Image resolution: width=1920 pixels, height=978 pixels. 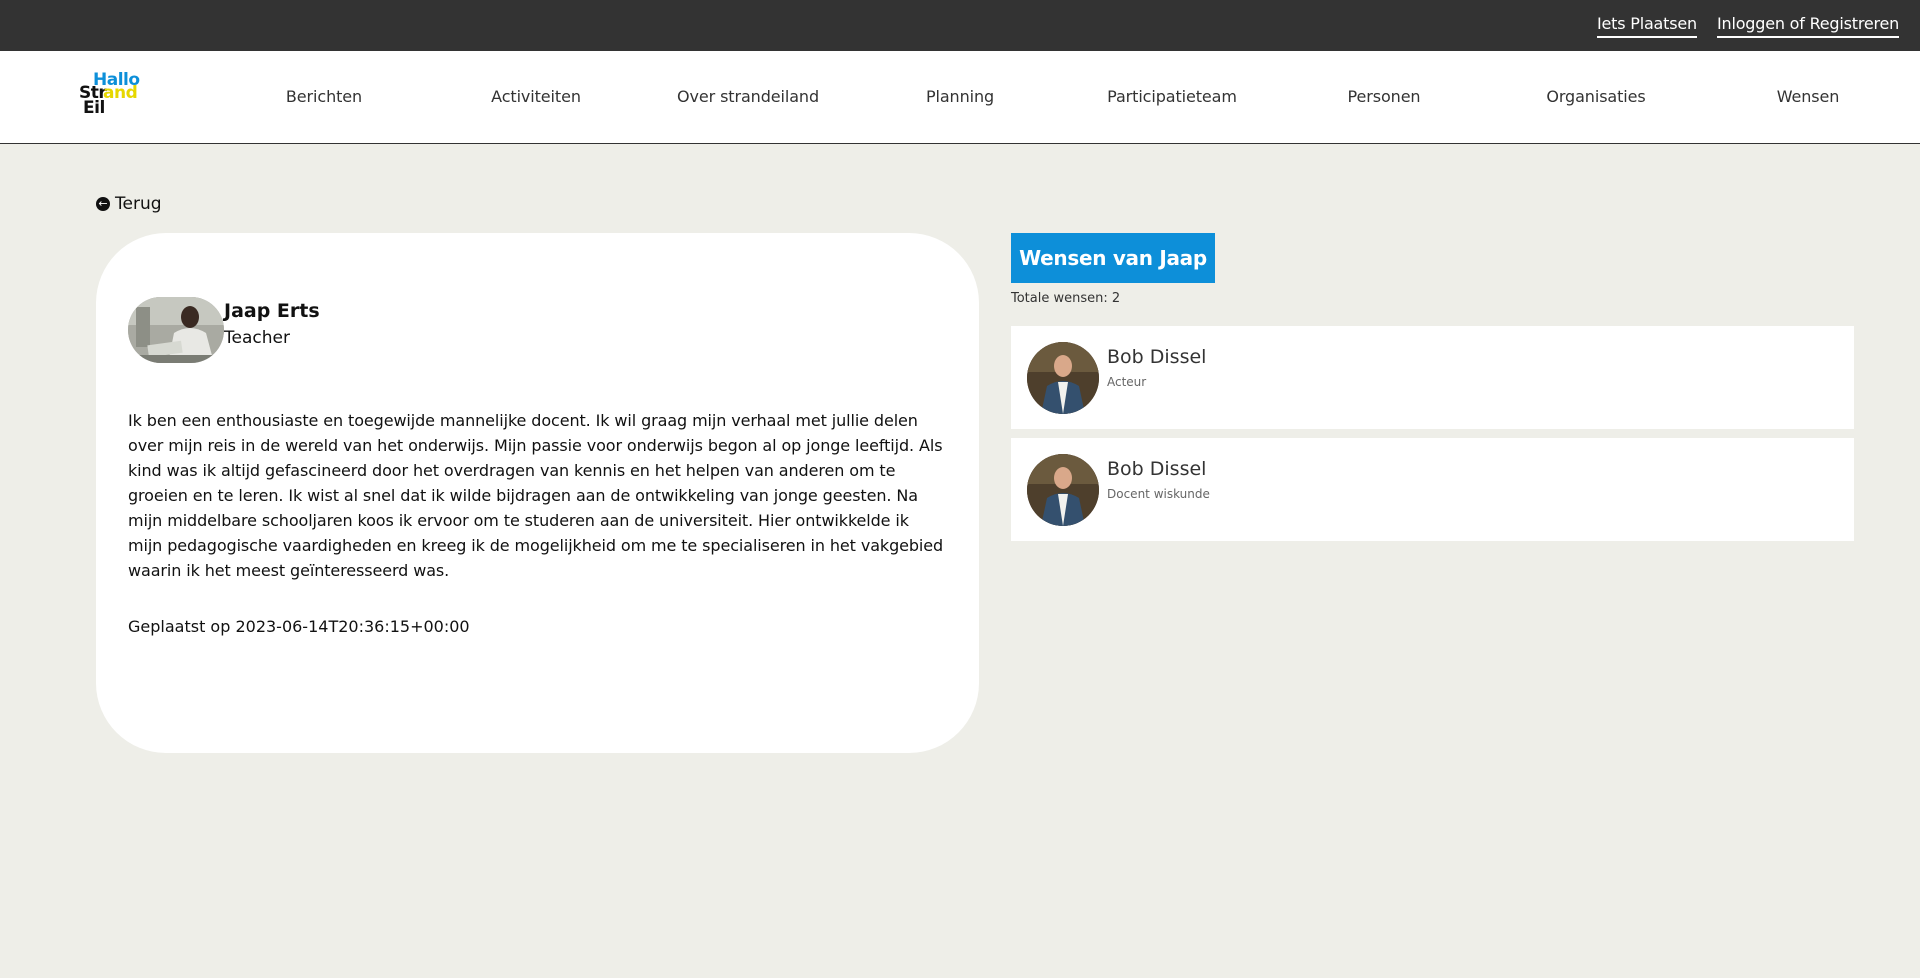 I want to click on wishes-total: Totale wensen: 2, so click(x=1066, y=298).